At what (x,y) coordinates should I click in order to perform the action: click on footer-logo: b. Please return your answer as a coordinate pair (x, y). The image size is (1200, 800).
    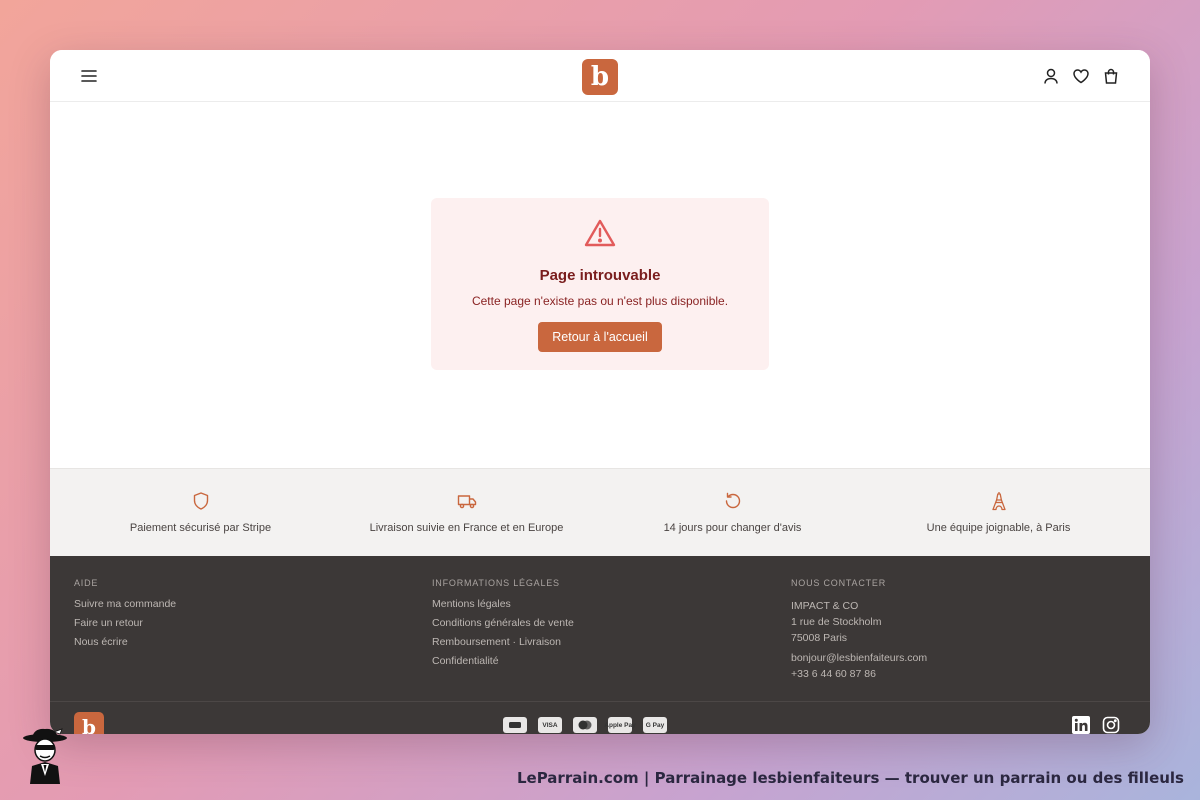
    Looking at the image, I should click on (89, 723).